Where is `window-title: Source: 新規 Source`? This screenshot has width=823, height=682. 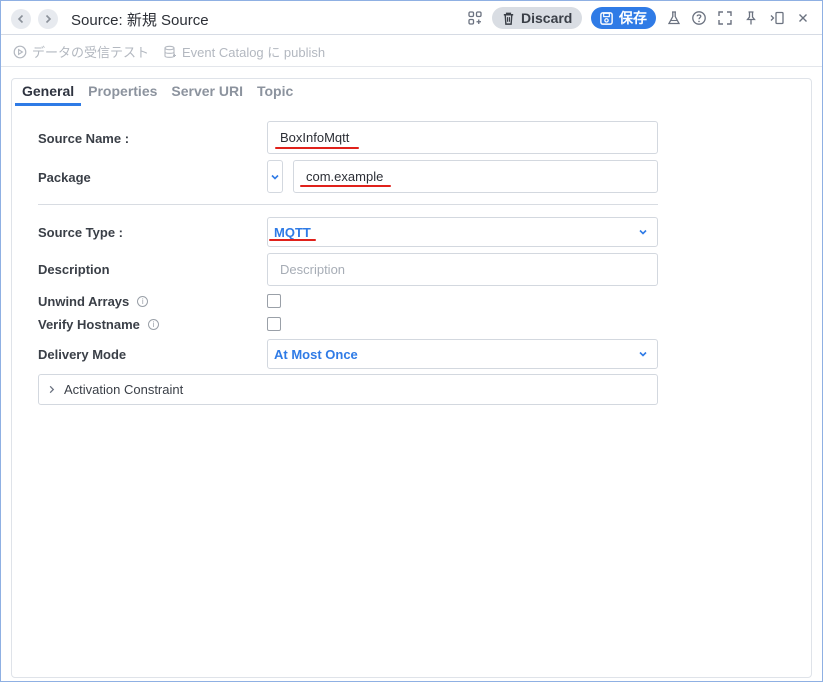 window-title: Source: 新規 Source is located at coordinates (140, 20).